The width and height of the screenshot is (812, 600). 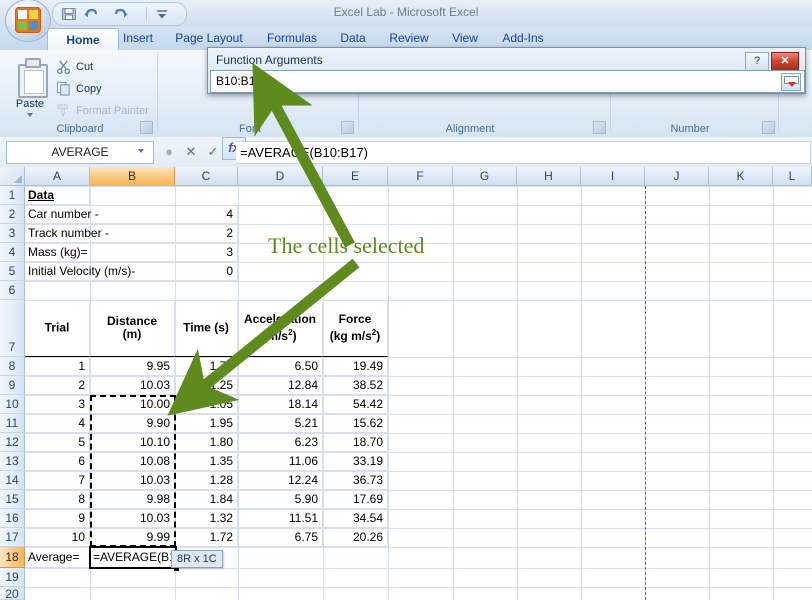 I want to click on cut-button: Cut, so click(x=84, y=67).